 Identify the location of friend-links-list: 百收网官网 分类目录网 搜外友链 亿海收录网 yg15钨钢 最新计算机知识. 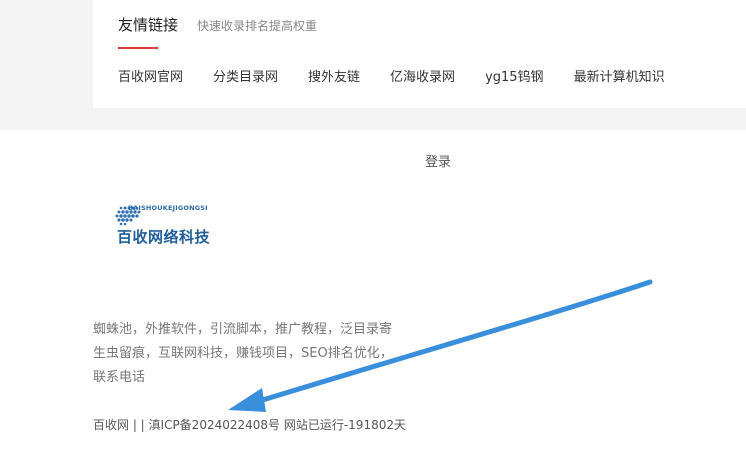
(406, 75).